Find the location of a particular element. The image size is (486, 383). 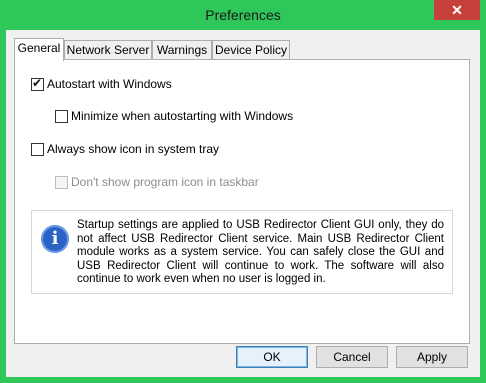

hide-taskbar-checkbox is located at coordinates (61, 182).